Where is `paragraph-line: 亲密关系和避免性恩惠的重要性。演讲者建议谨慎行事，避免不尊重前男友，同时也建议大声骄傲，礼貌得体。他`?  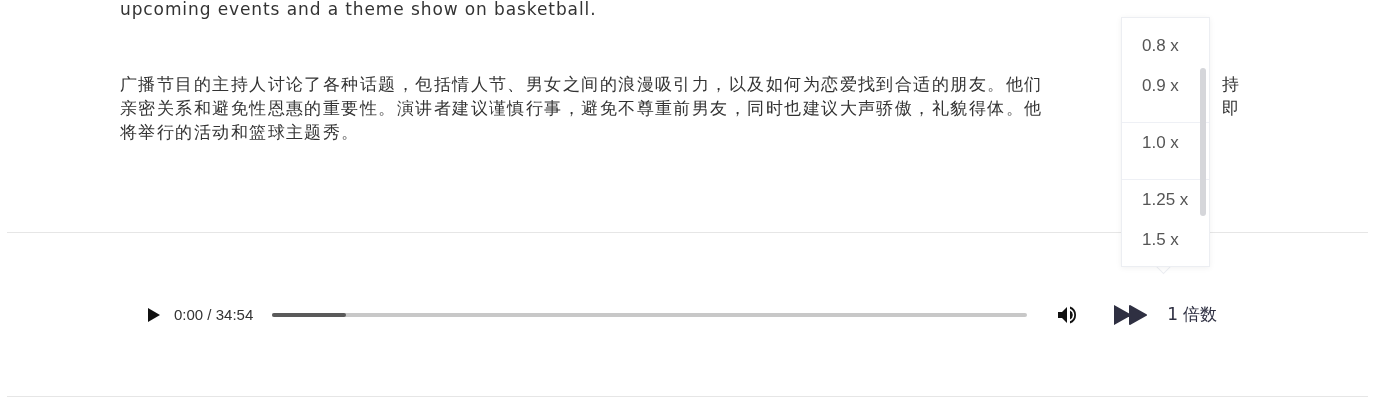 paragraph-line: 亲密关系和避免性恩惠的重要性。演讲者建议谨慎行事，避免不尊重前男友，同时也建议大声骄傲，礼貌得体。他 is located at coordinates (581, 108).